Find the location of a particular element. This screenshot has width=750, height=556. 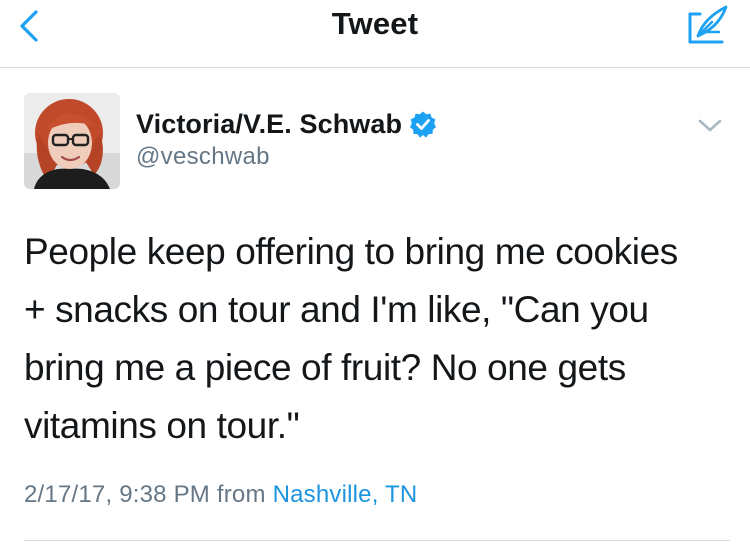

avatar is located at coordinates (72, 141).